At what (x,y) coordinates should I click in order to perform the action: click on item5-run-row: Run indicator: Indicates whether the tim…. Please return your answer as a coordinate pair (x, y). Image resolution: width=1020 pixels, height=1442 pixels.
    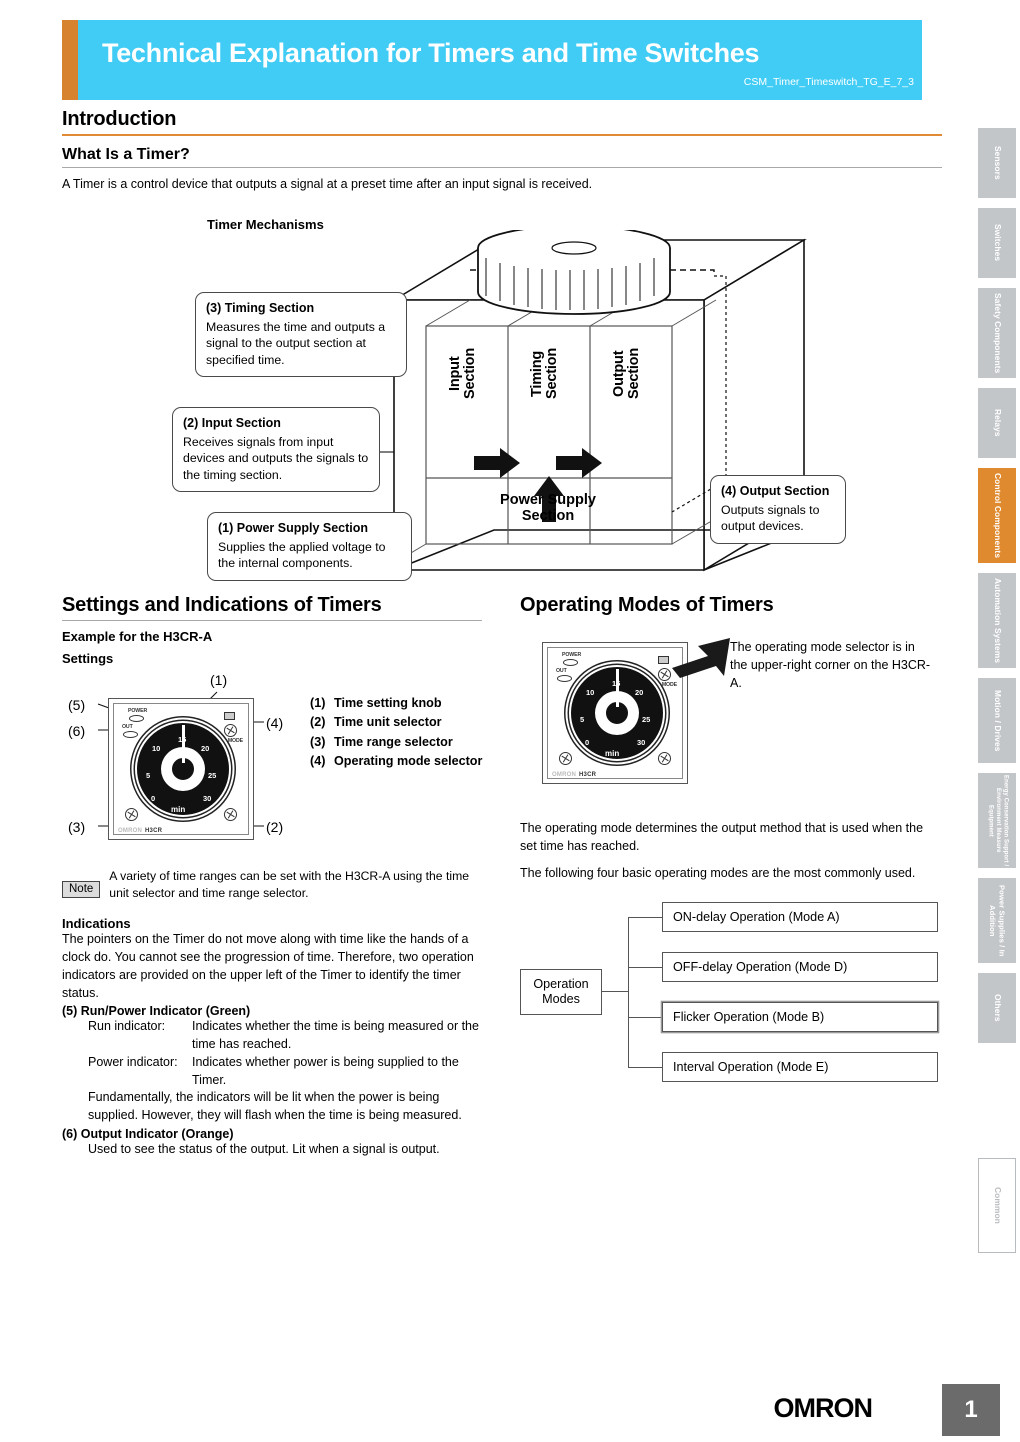
    Looking at the image, I should click on (272, 1036).